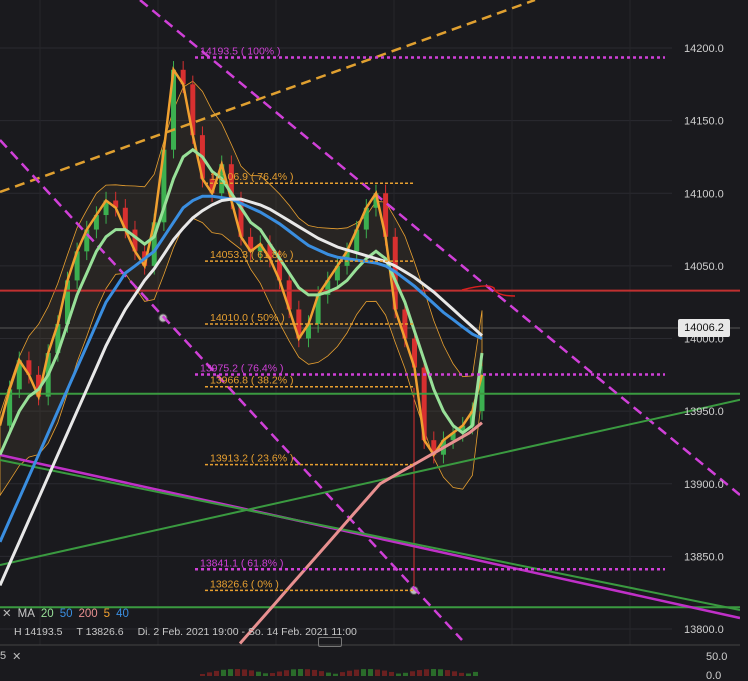 This screenshot has height=681, width=748. Describe the element at coordinates (704, 412) in the screenshot. I see `y-tick-label: 13950.0` at that location.